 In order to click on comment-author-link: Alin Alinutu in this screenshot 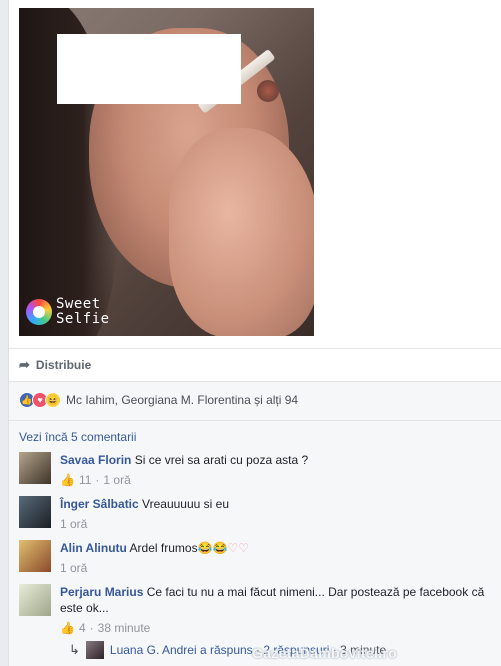, I will do `click(93, 548)`.